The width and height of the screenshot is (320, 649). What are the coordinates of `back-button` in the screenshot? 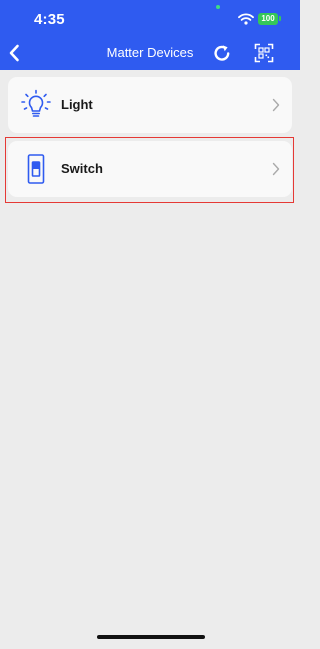 It's located at (14, 53).